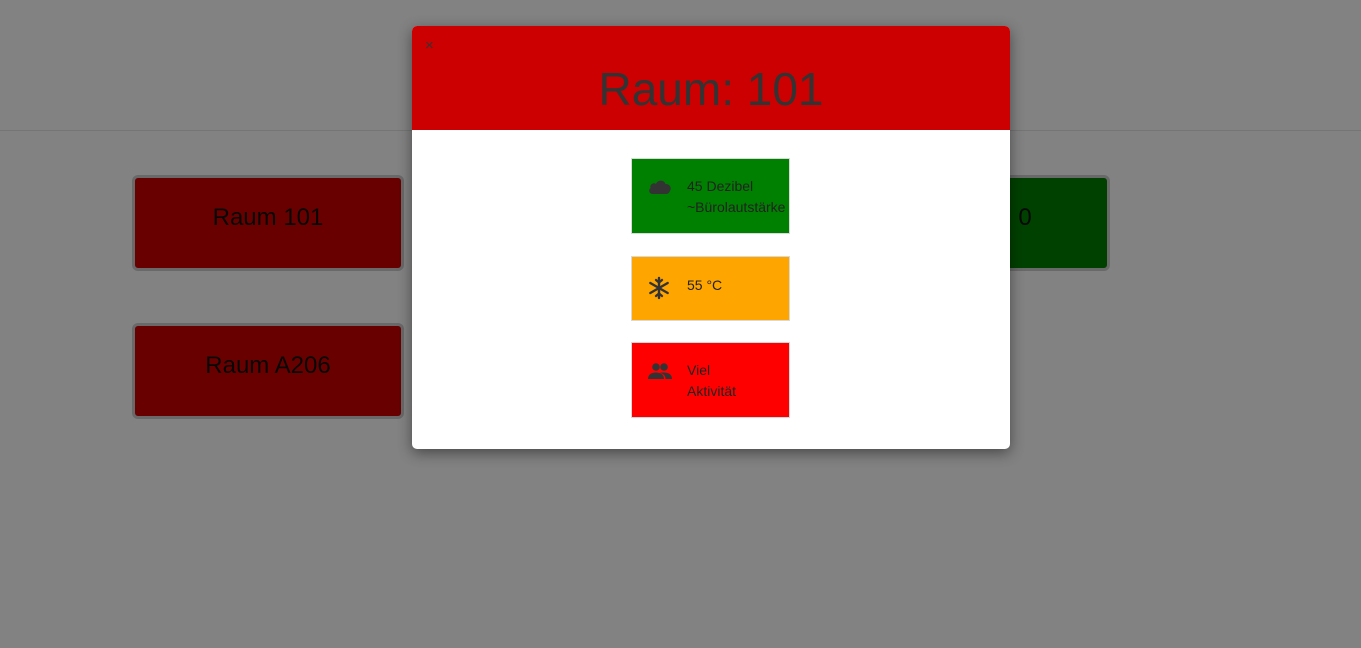  Describe the element at coordinates (660, 187) in the screenshot. I see `cloud-icon` at that location.